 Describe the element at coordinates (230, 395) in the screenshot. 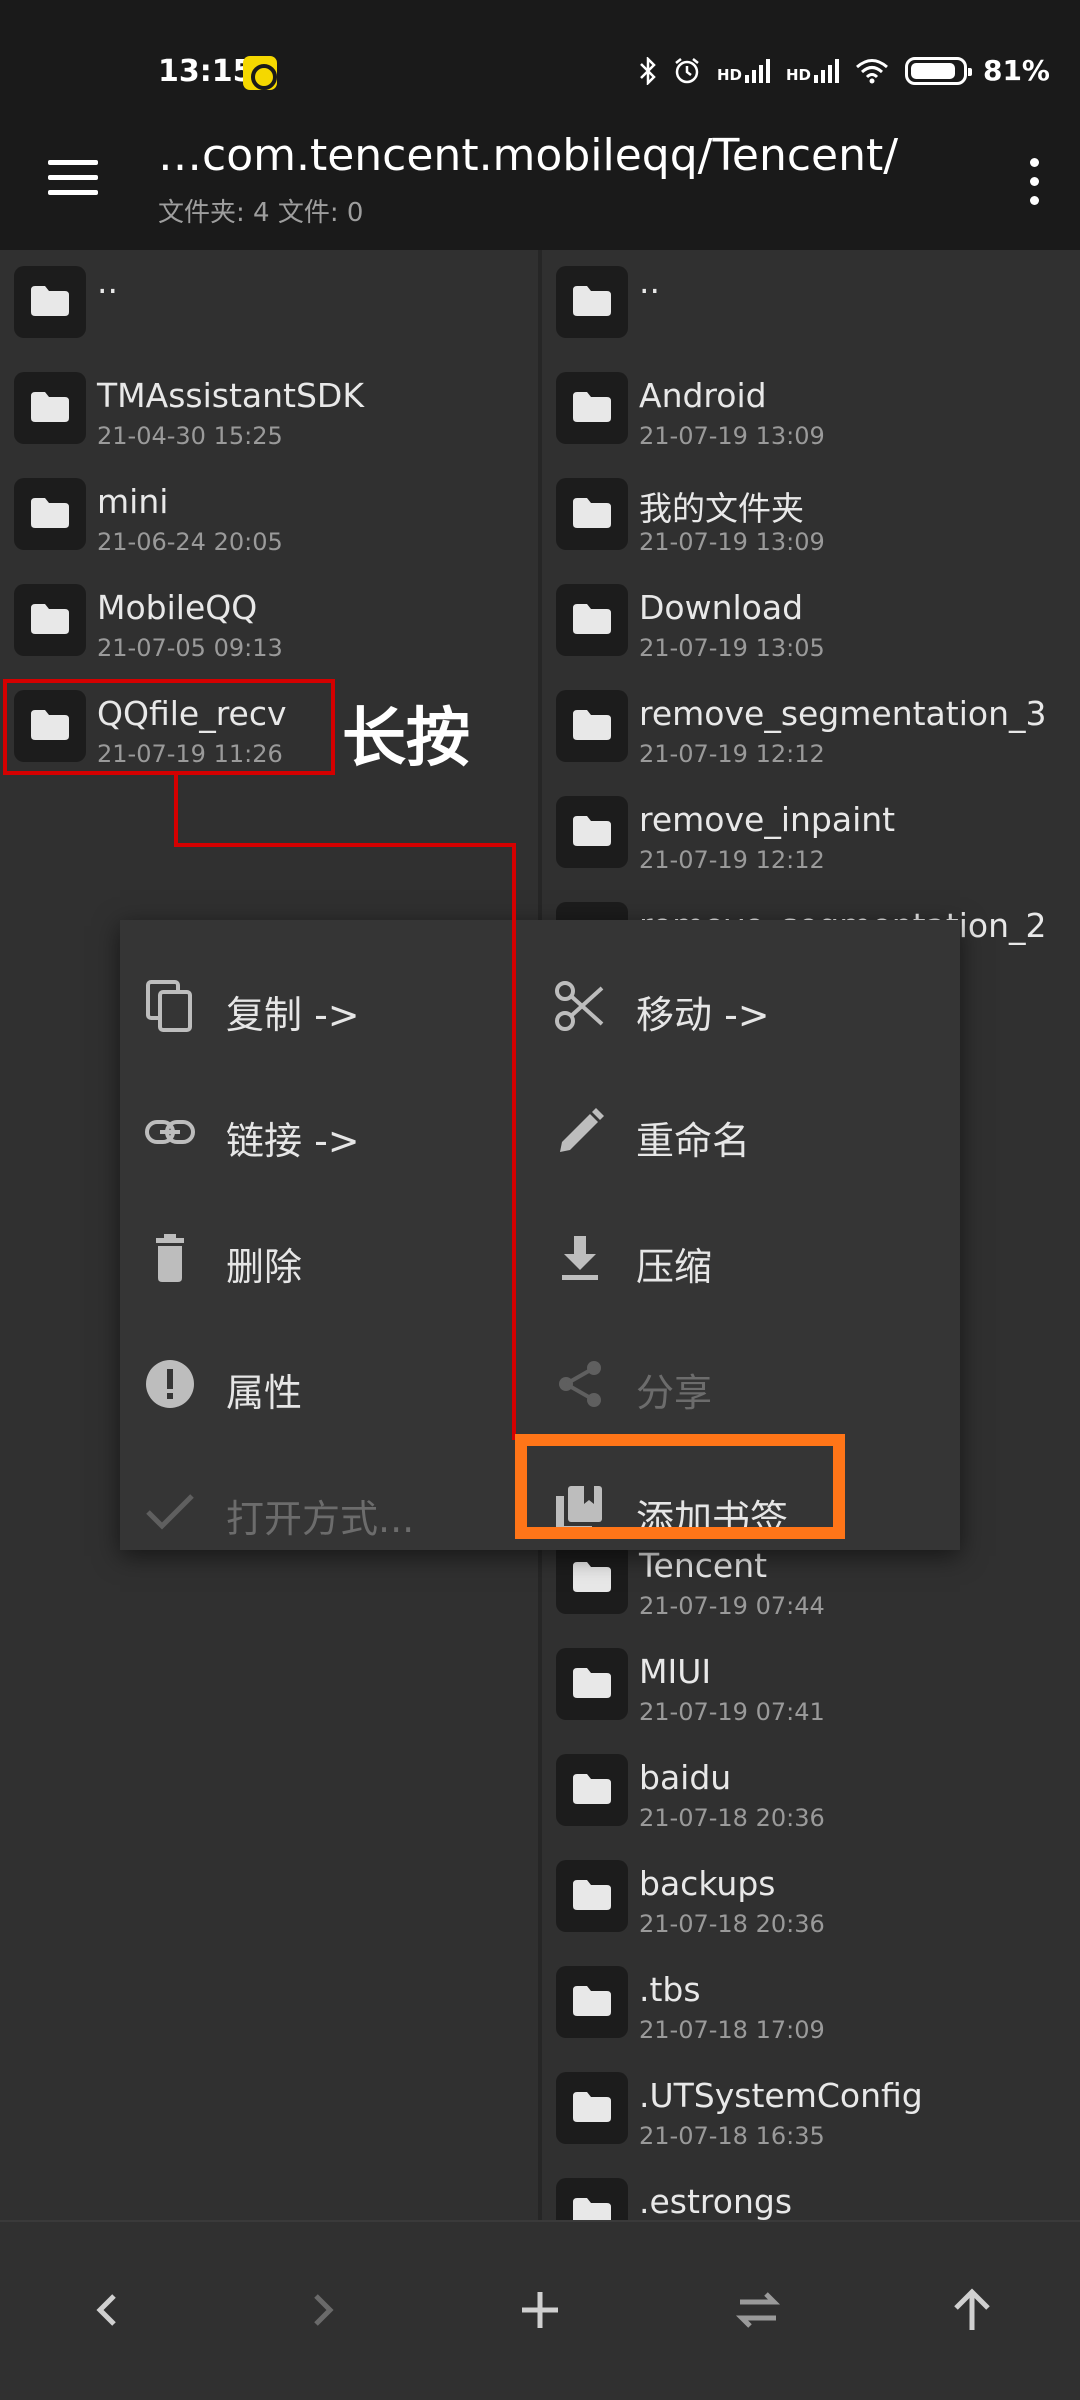

I see `file-name: TMAssistantSDK` at that location.